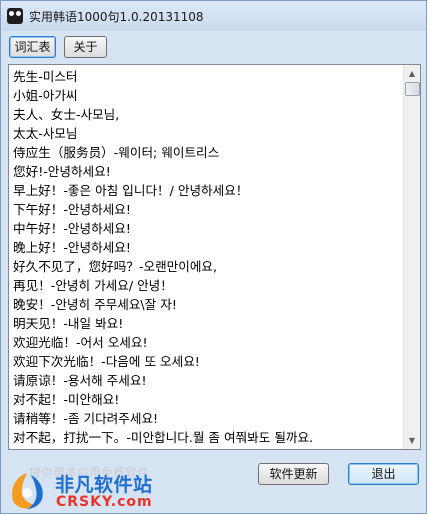  What do you see at coordinates (104, 502) in the screenshot?
I see `watermark-name-en: CRSKY.com` at bounding box center [104, 502].